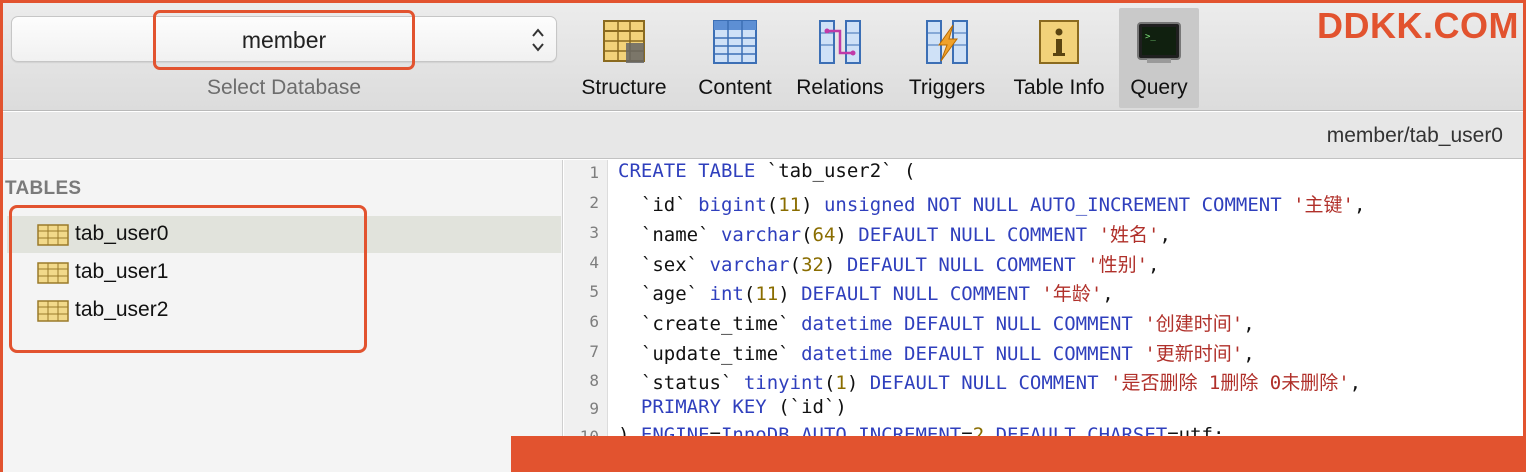 The height and width of the screenshot is (472, 1526). I want to click on query-icon: >_, so click(1159, 42).